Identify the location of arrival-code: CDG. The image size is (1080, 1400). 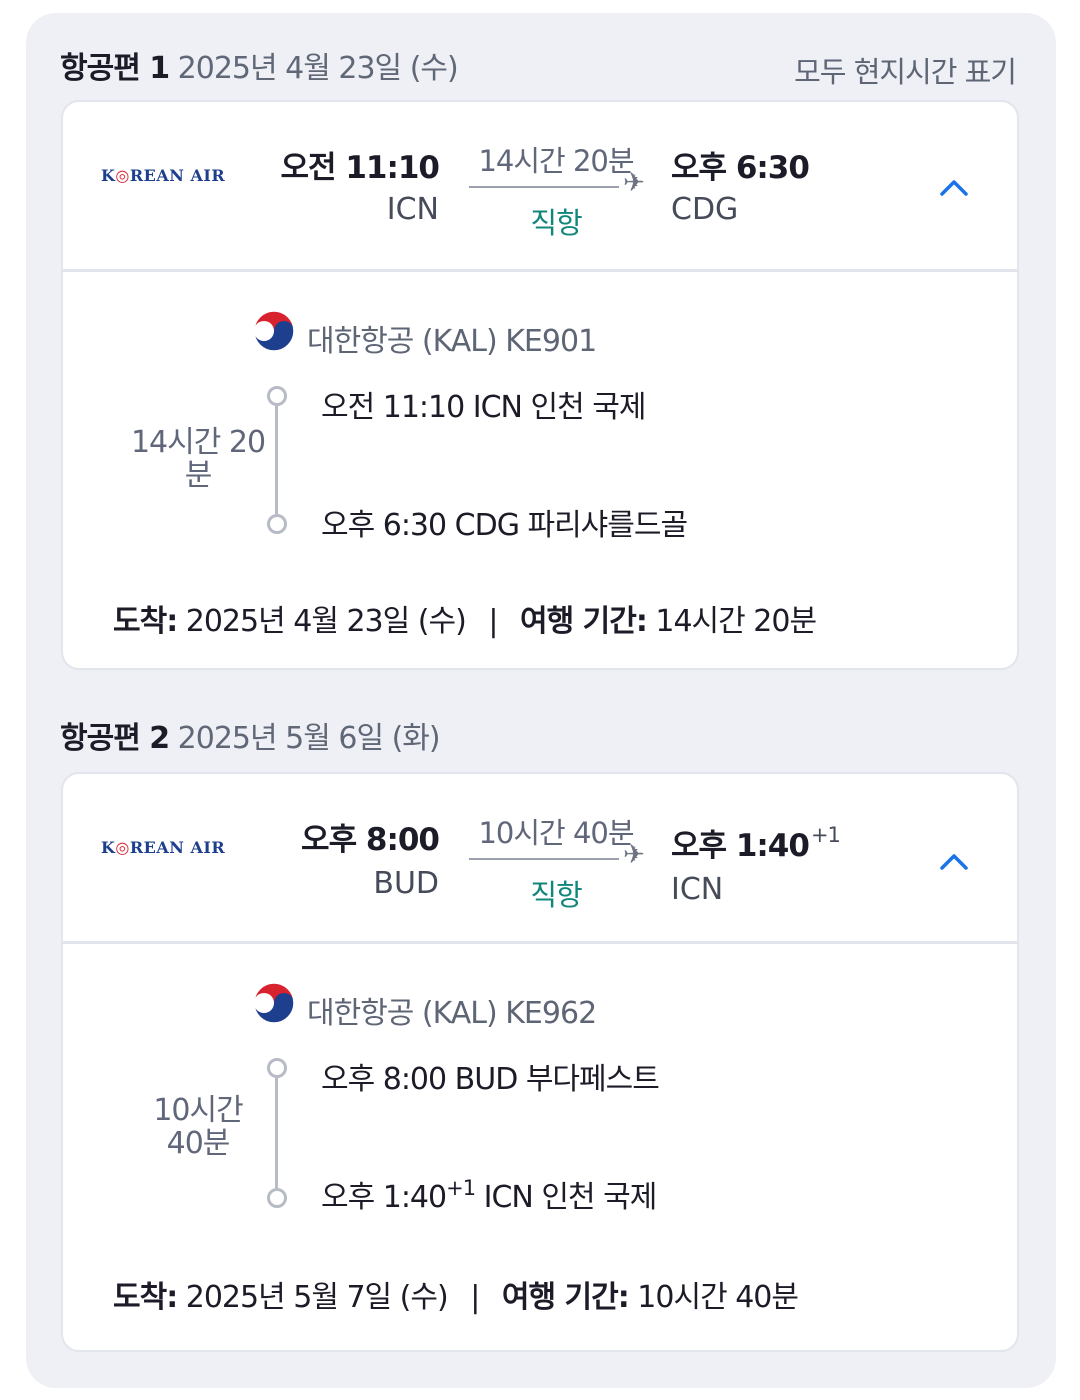
(705, 209).